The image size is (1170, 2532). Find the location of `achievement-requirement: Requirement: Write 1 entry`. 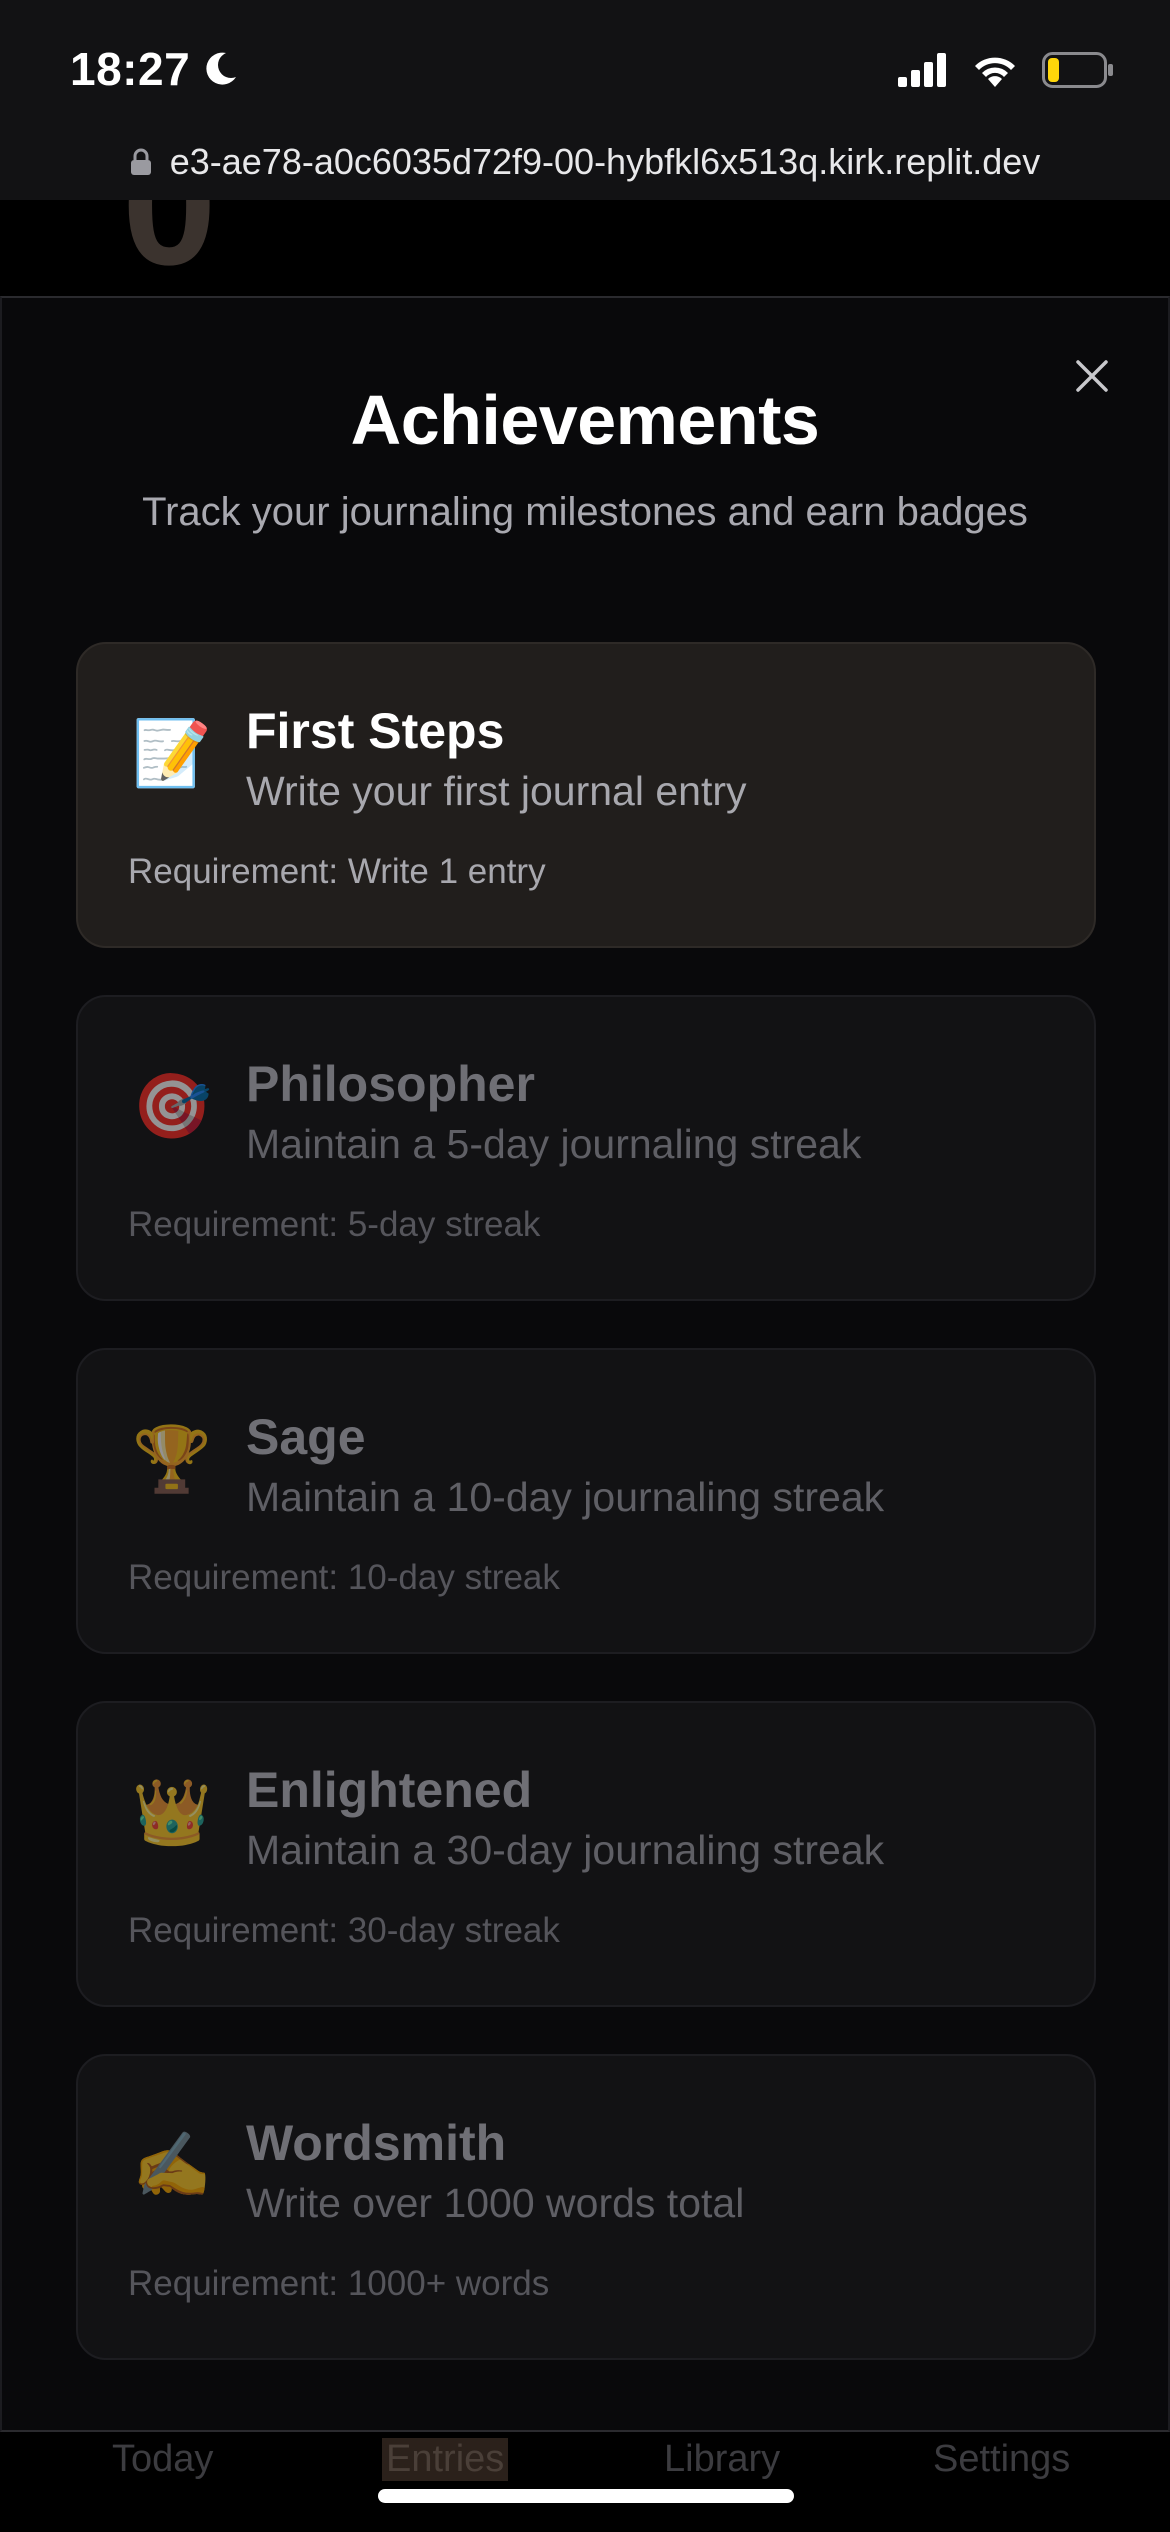

achievement-requirement: Requirement: Write 1 entry is located at coordinates (337, 871).